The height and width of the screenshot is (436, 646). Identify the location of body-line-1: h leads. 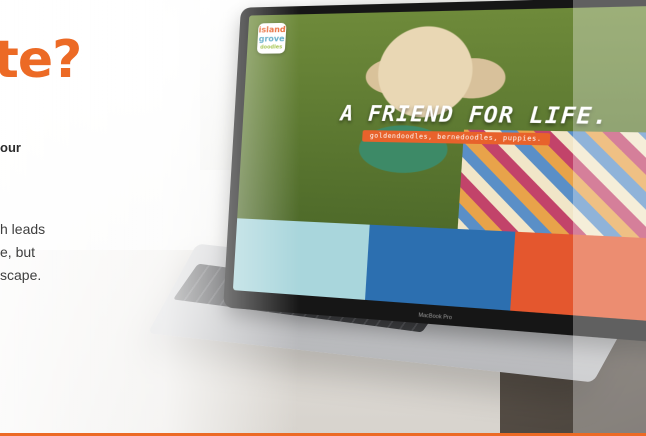
(22, 229).